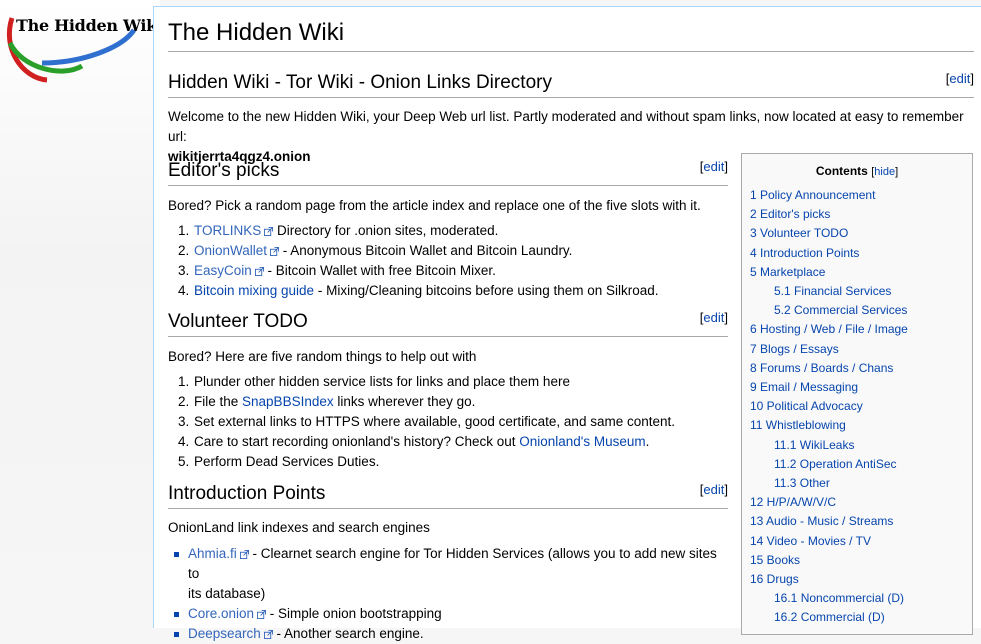 The width and height of the screenshot is (981, 644). I want to click on logo-text: The Hidden Wiki, so click(89, 25).